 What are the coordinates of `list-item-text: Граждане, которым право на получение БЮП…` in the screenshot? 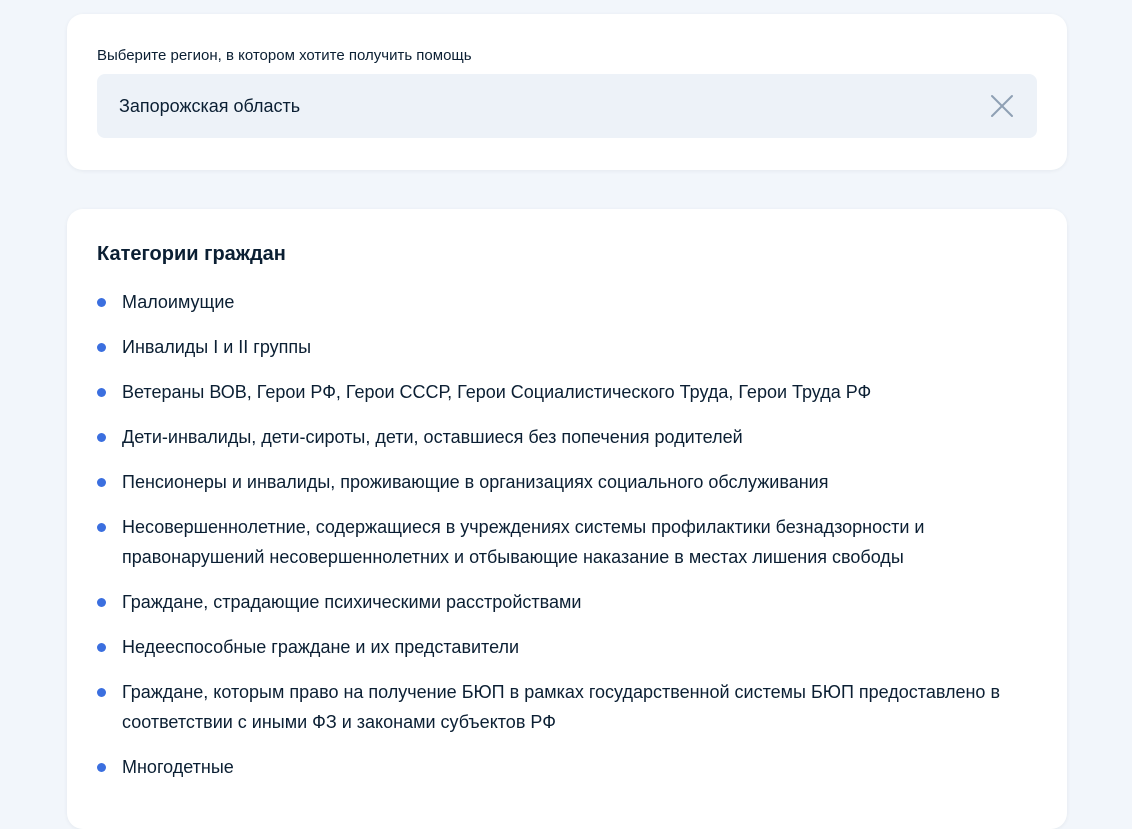 It's located at (561, 707).